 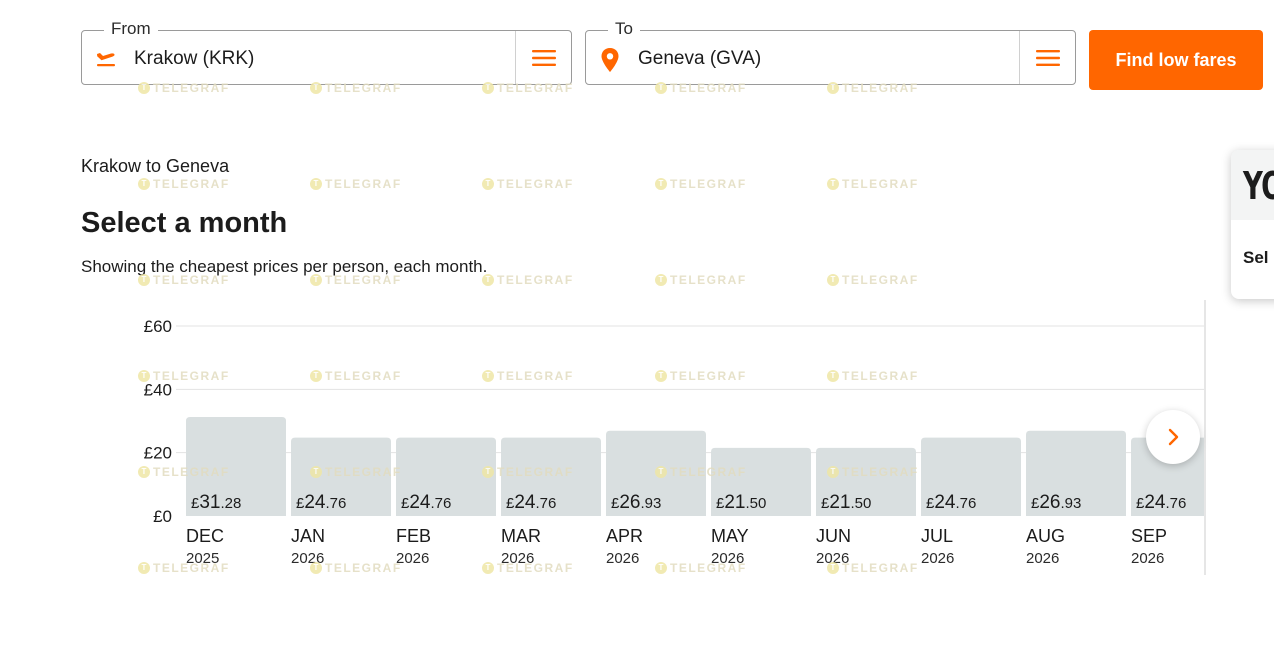 What do you see at coordinates (158, 326) in the screenshot?
I see `y-tick-label: £60` at bounding box center [158, 326].